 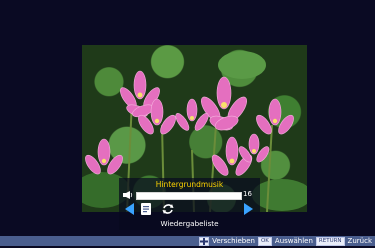 I want to click on select-hint: Auswählen, so click(x=293, y=241).